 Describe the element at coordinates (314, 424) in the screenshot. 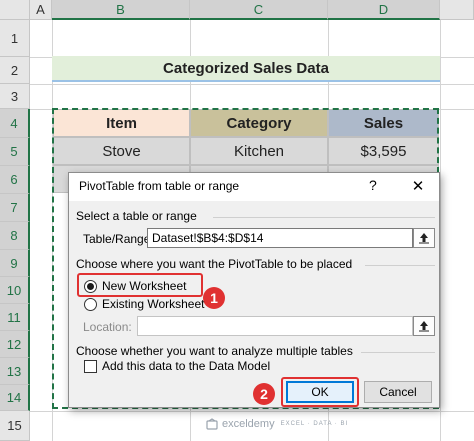

I see `watermark-tagline: EXCEL · DATA · BI` at that location.